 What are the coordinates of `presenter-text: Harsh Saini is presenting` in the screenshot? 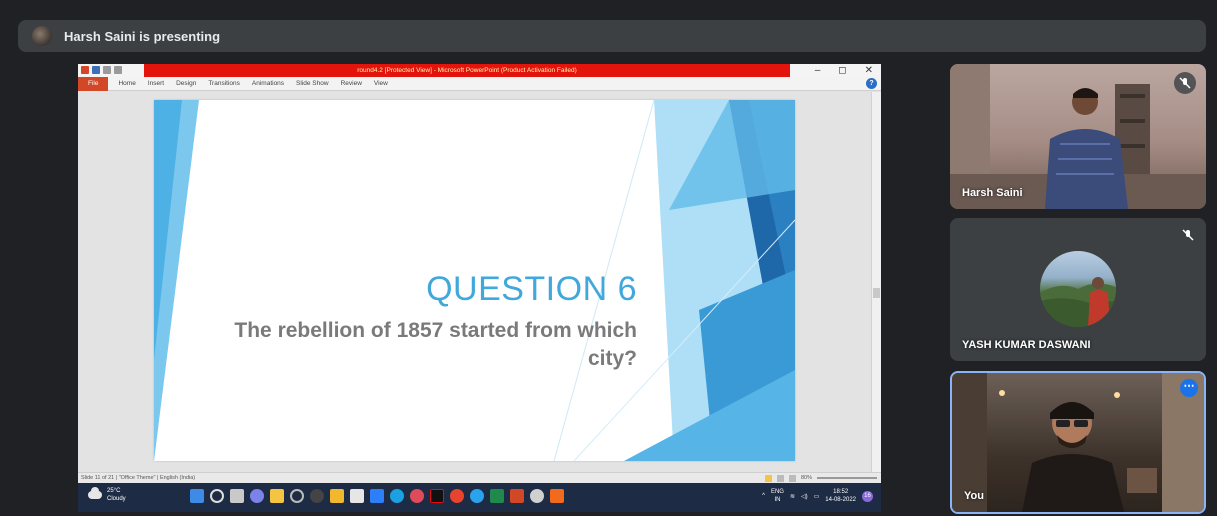 It's located at (142, 36).